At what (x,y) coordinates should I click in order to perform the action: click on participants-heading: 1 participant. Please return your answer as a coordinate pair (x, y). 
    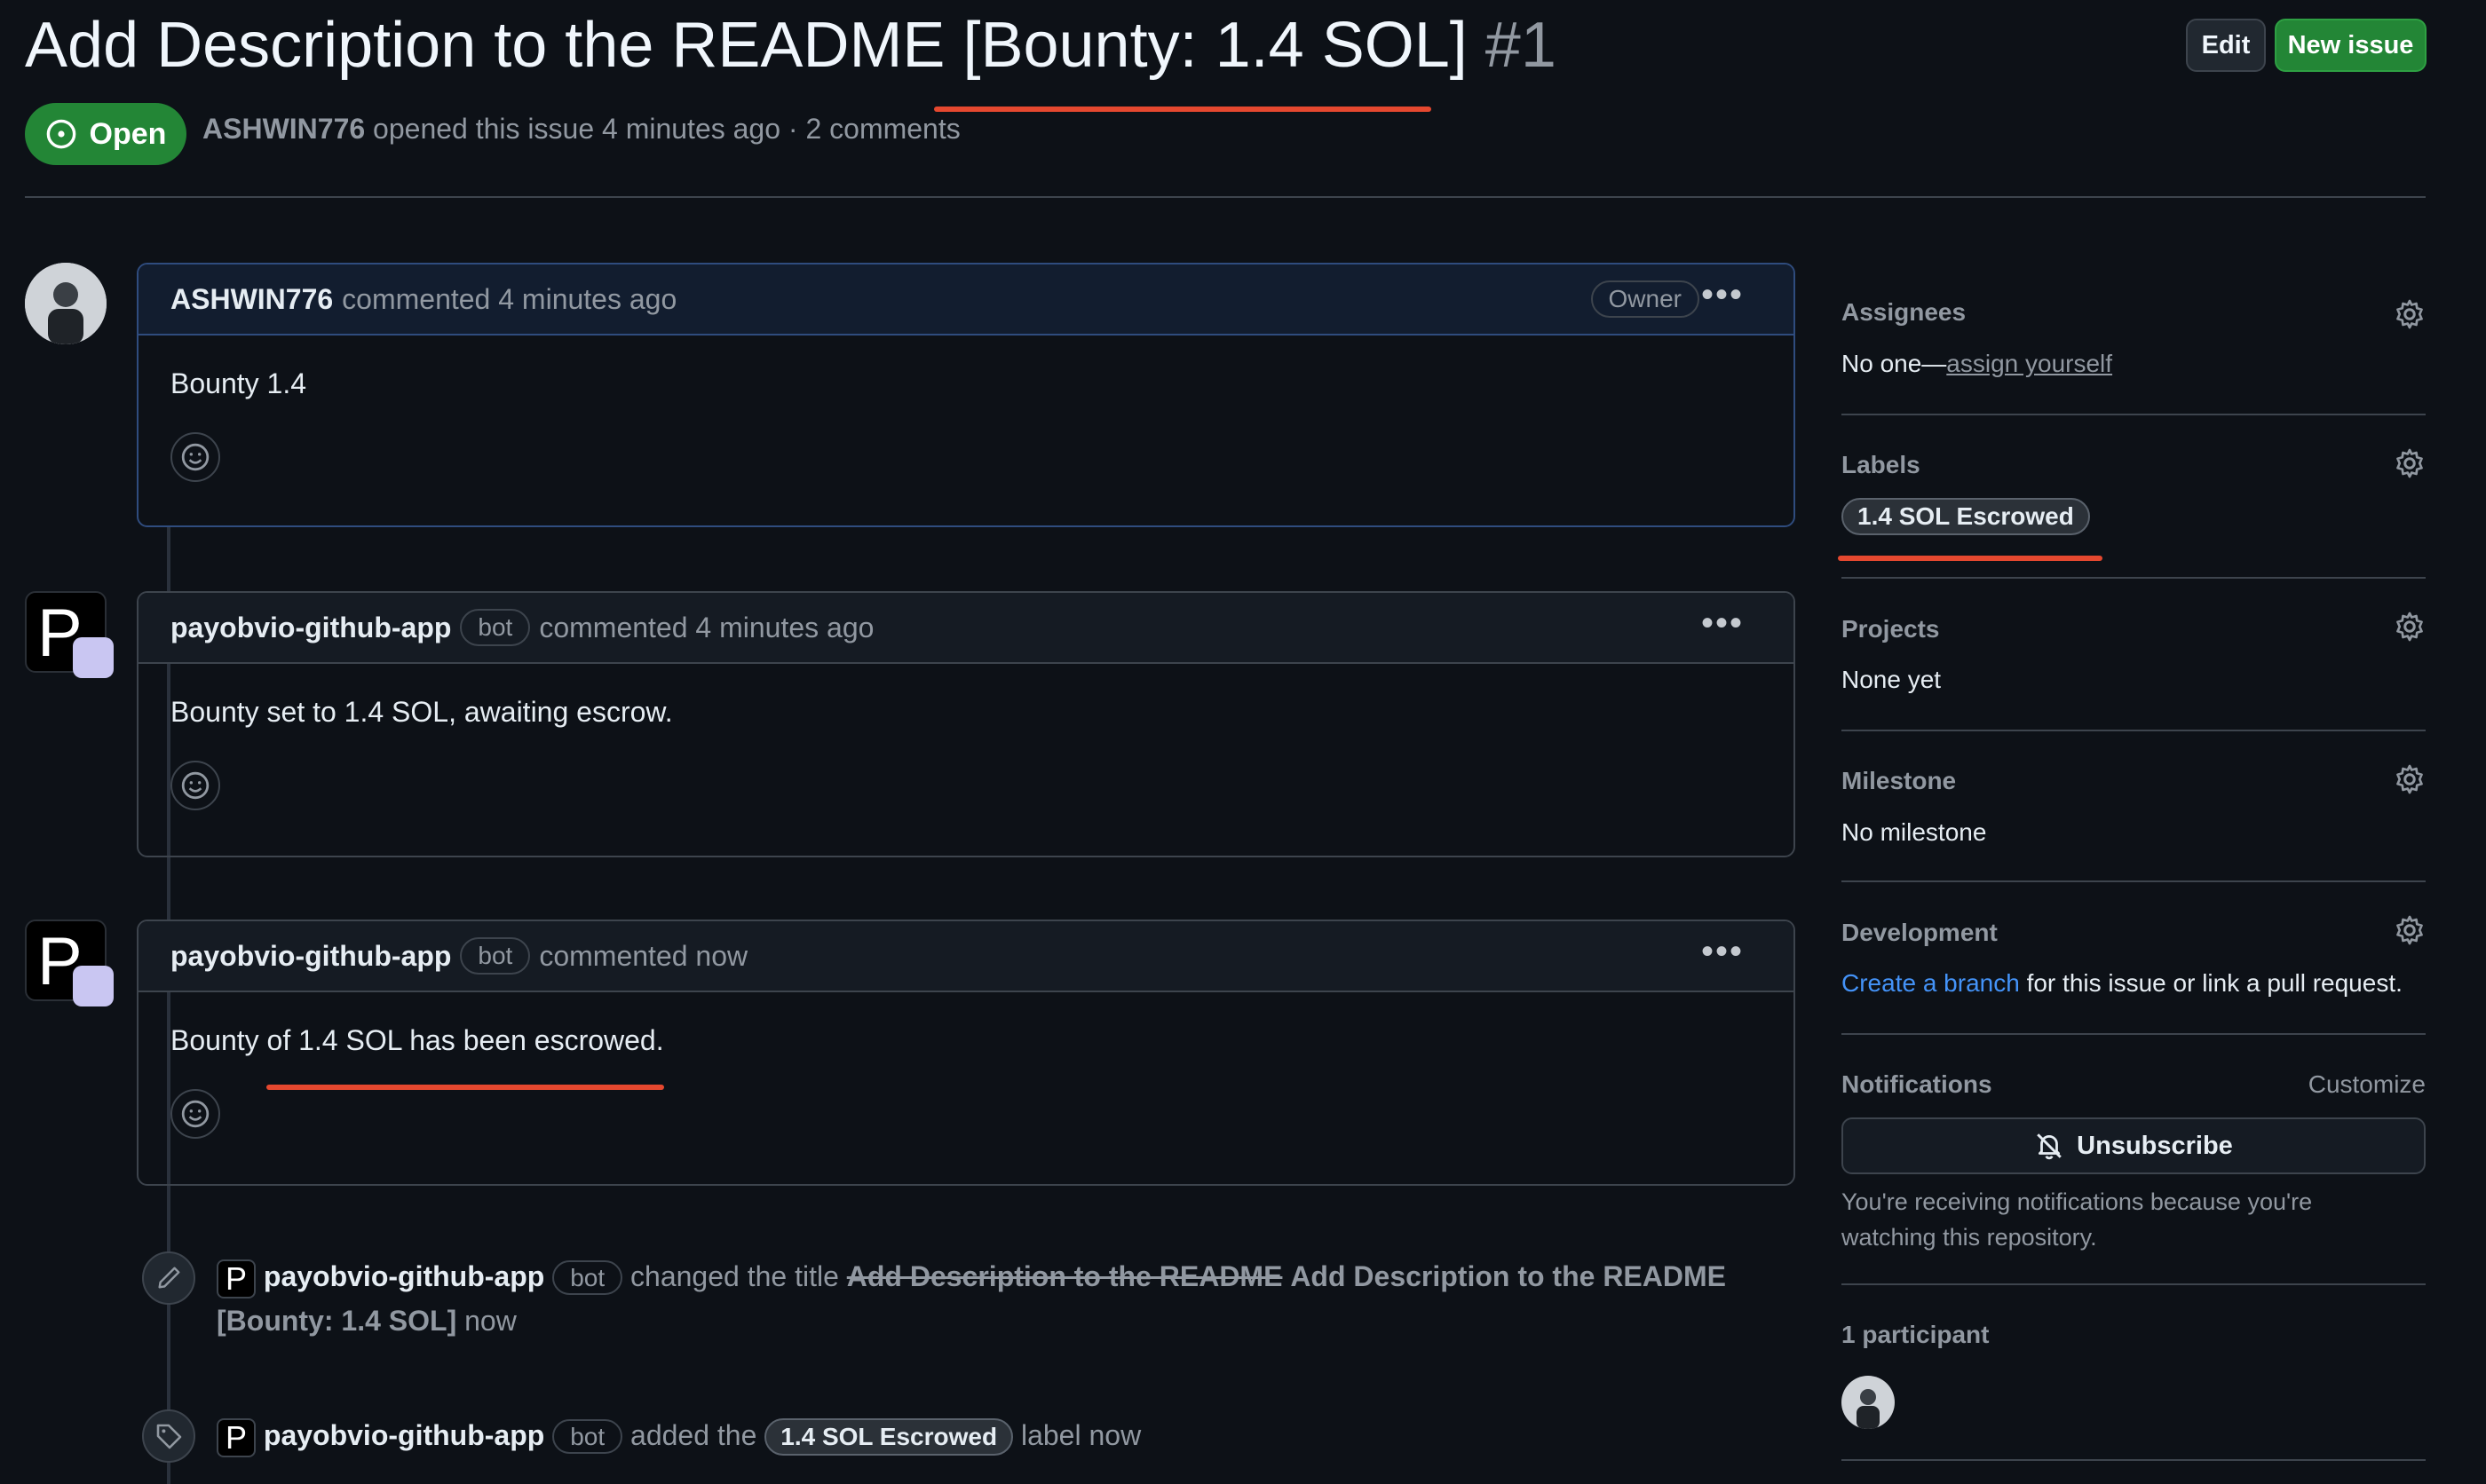
    Looking at the image, I should click on (1915, 1334).